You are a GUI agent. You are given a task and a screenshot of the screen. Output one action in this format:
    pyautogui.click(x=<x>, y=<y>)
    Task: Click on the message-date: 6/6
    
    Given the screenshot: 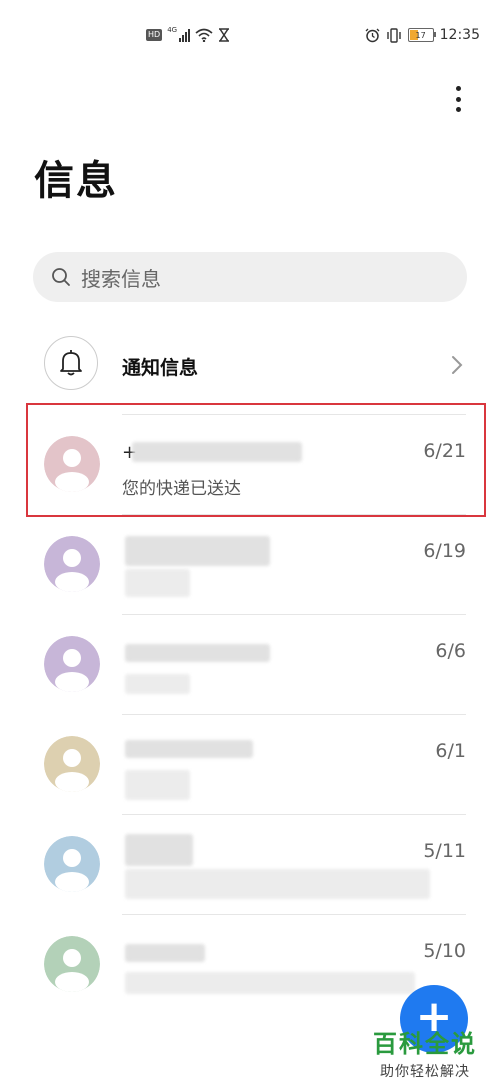 What is the action you would take?
    pyautogui.click(x=450, y=651)
    